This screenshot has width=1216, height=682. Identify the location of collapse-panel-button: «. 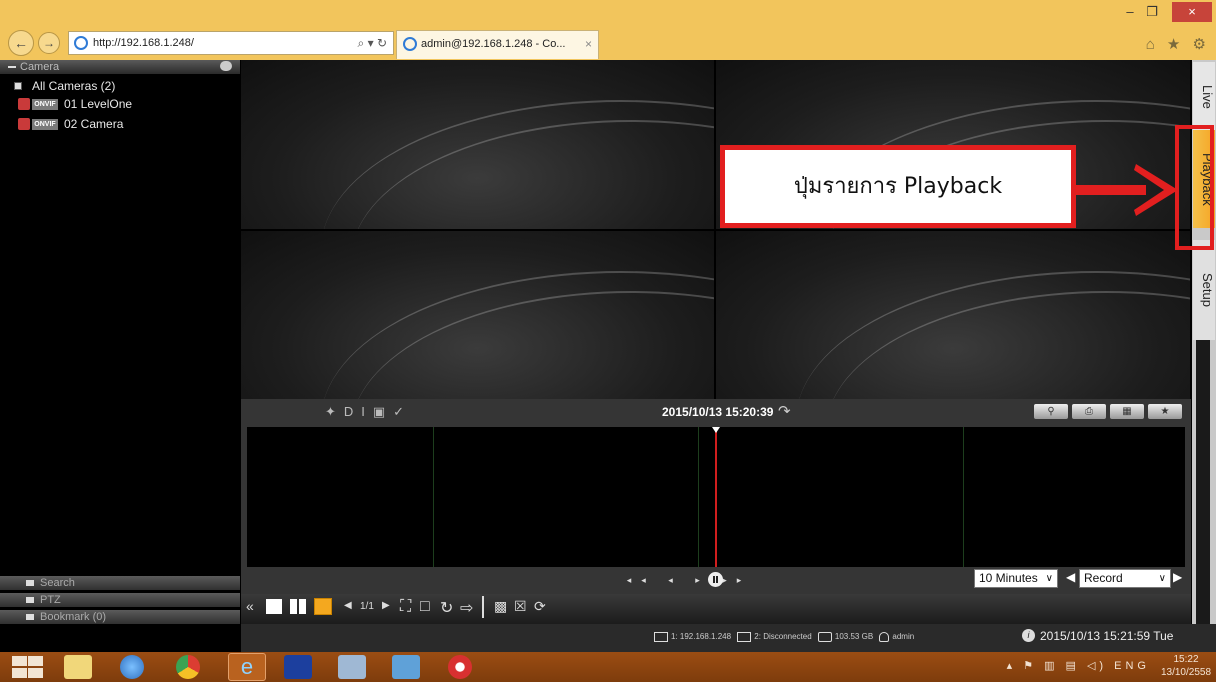
(250, 606).